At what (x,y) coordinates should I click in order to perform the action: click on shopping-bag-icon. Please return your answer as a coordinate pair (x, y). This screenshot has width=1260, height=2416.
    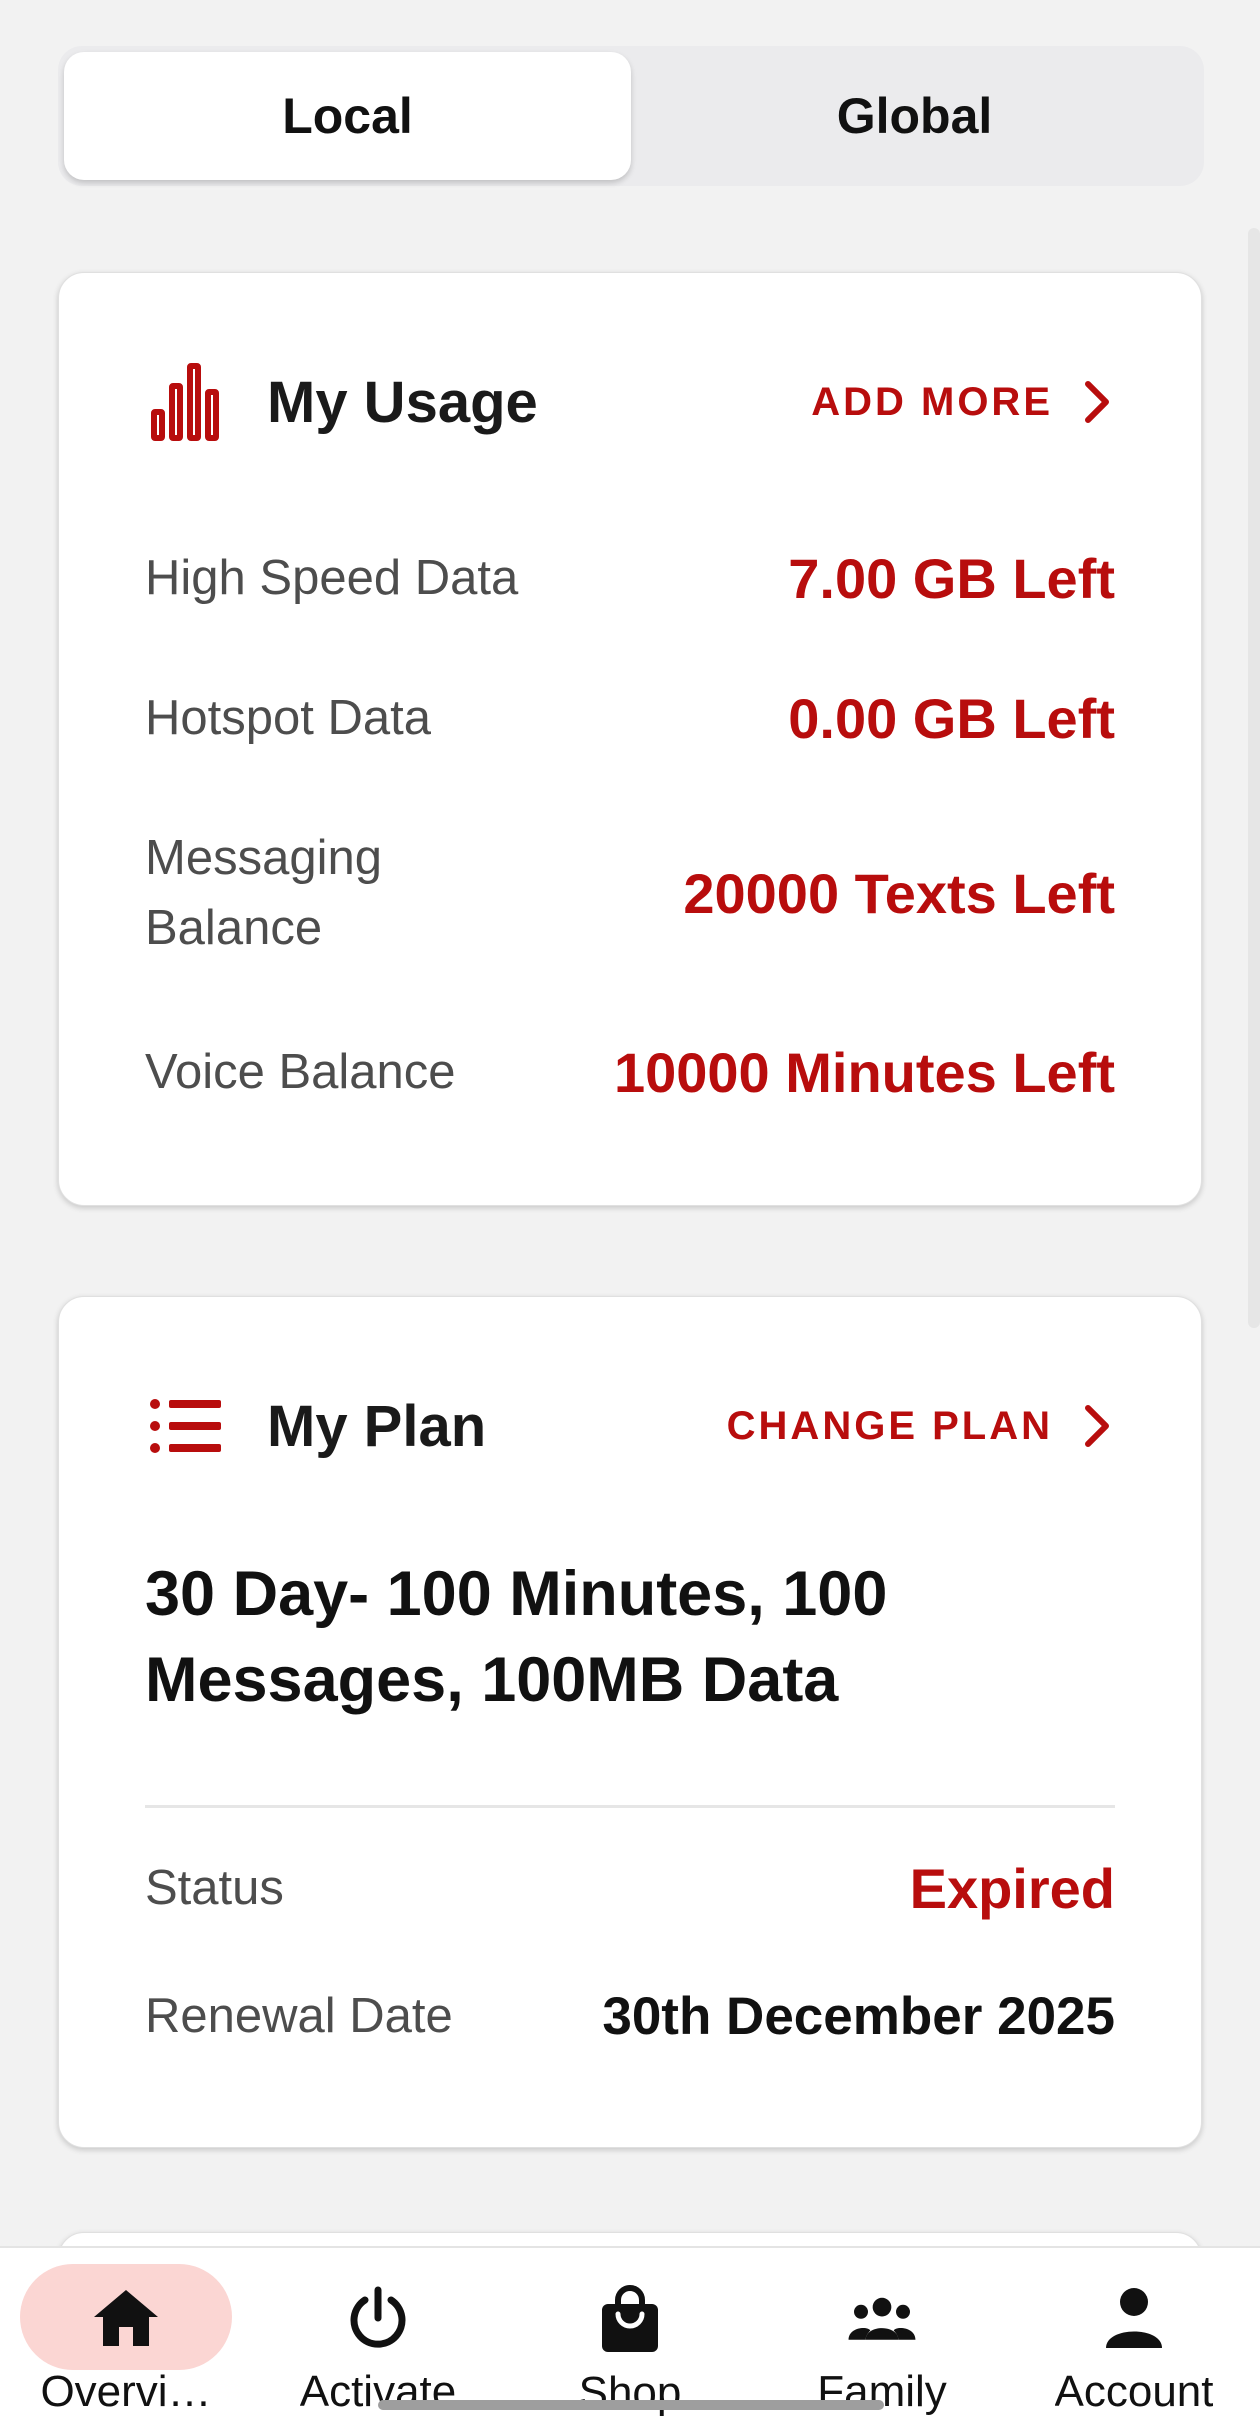
    Looking at the image, I should click on (630, 2319).